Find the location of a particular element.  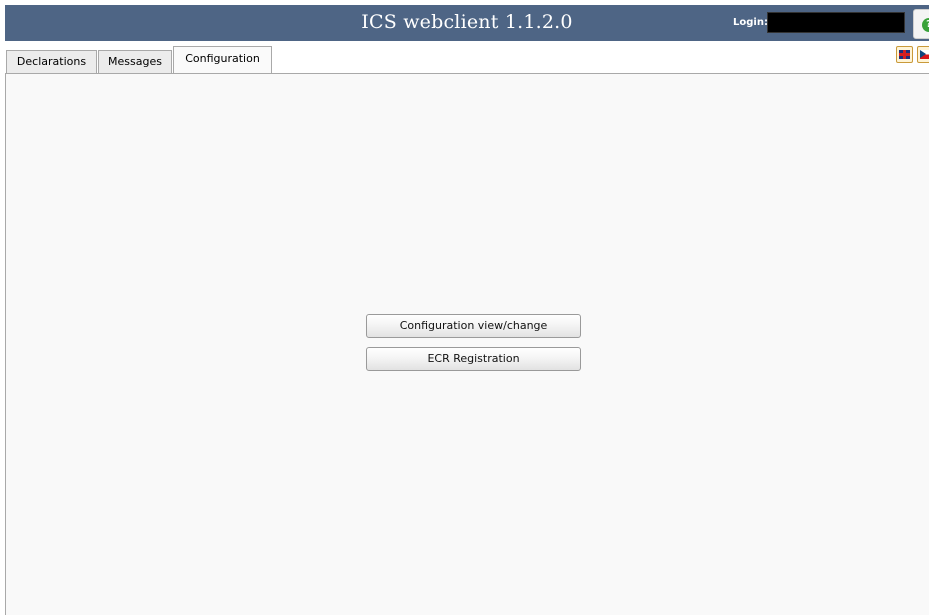

uk-flag-graphic is located at coordinates (904, 54).